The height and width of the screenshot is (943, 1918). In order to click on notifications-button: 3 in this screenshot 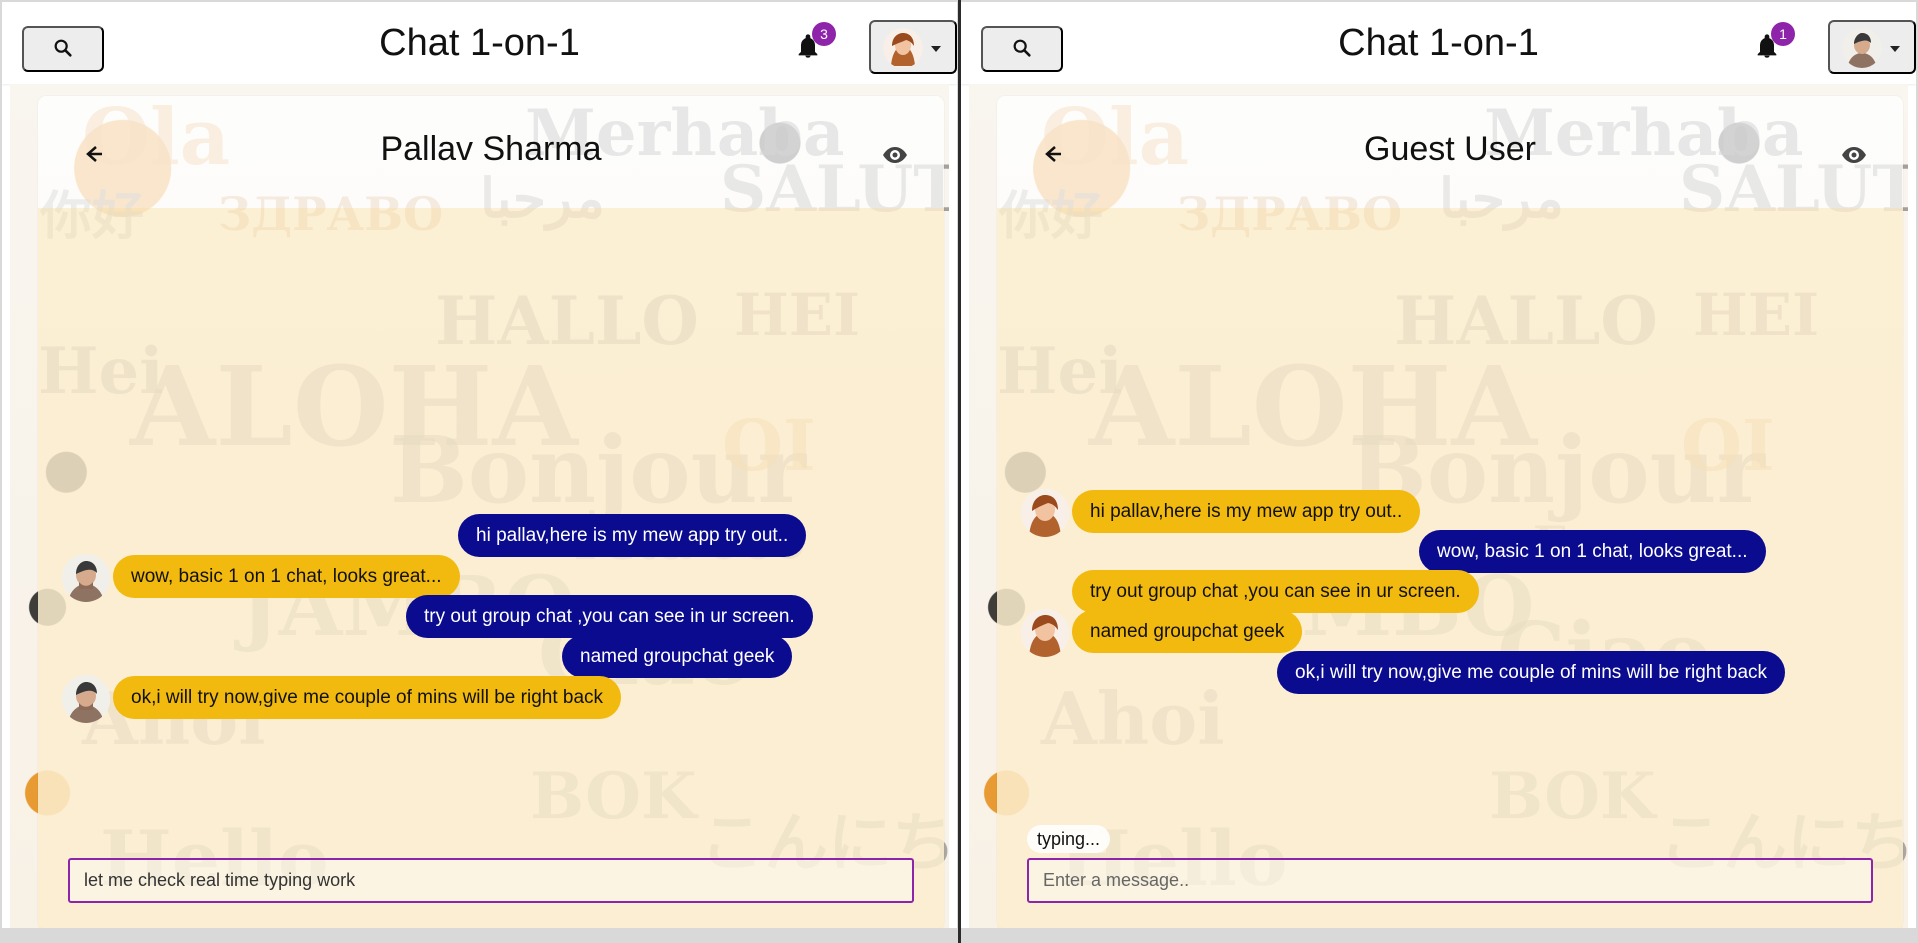, I will do `click(815, 43)`.